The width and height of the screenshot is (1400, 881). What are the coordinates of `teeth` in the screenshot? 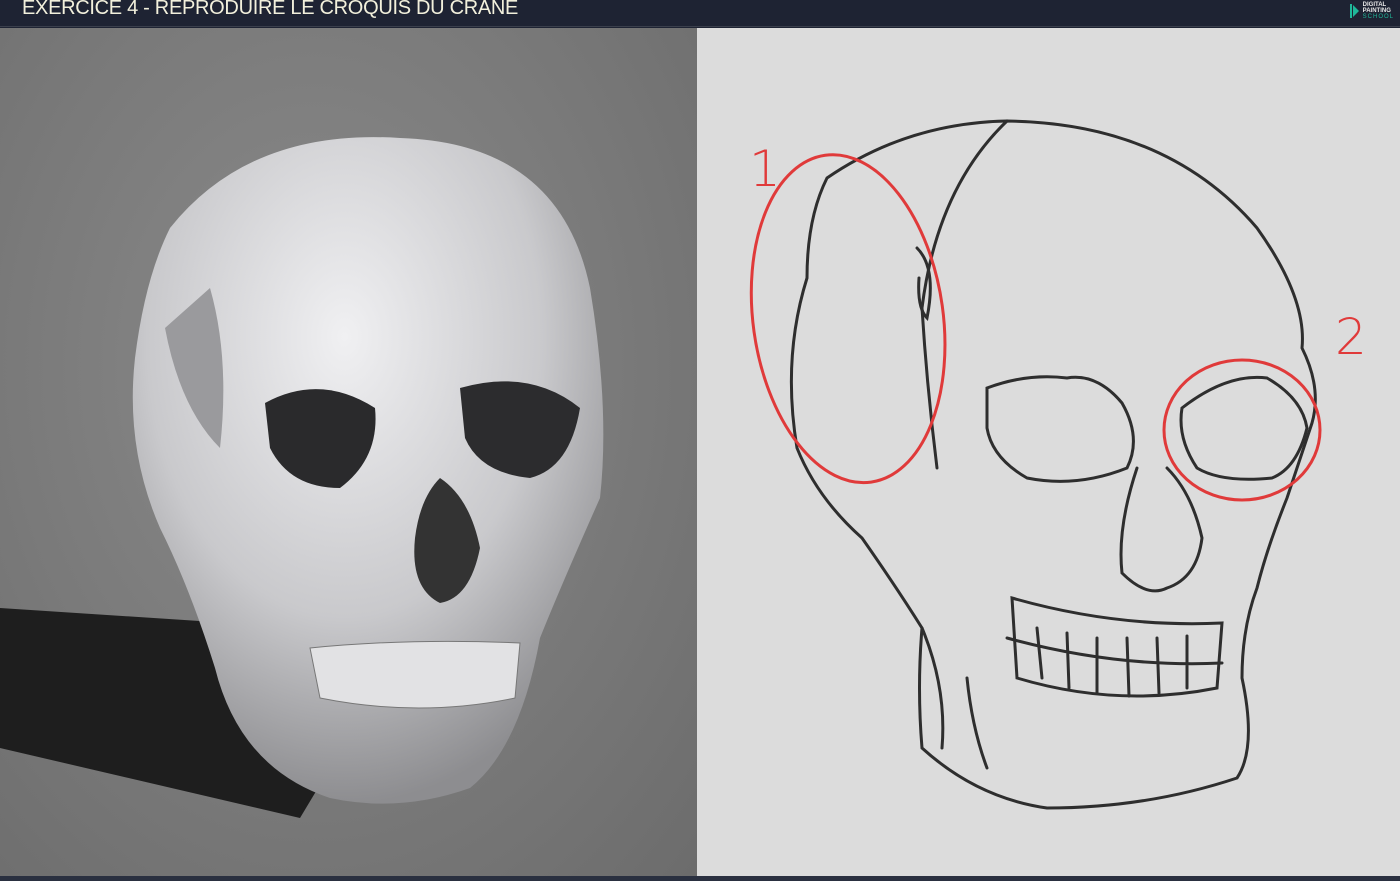 It's located at (415, 674).